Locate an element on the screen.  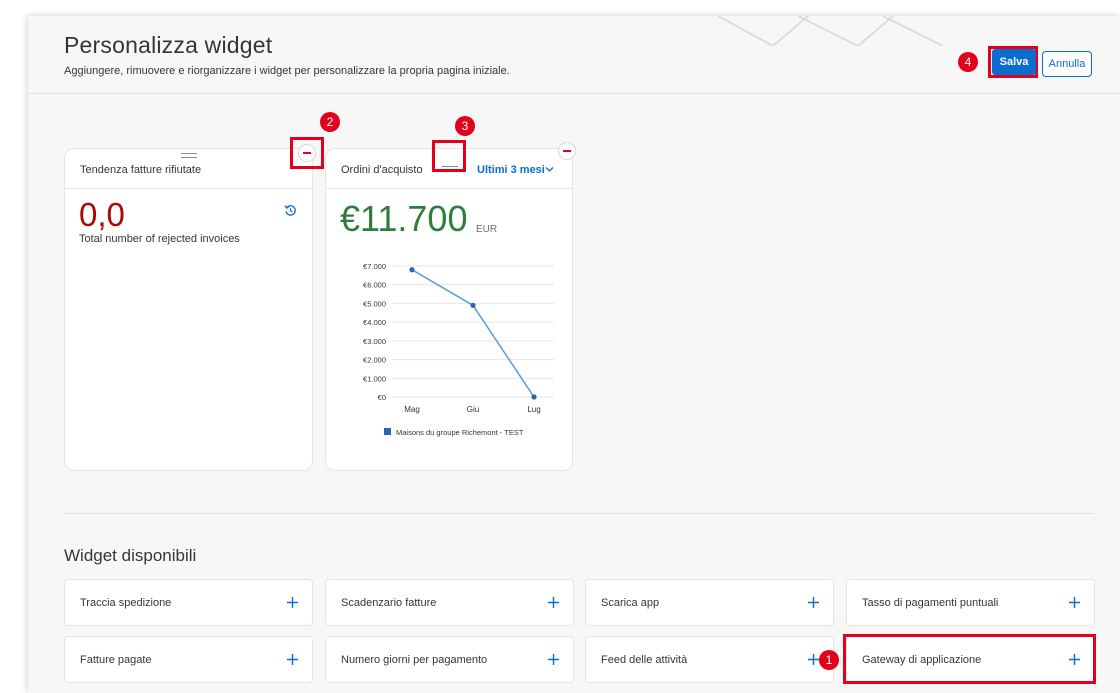
legend-label: Maisons du groupe Richemont - TEST is located at coordinates (460, 432).